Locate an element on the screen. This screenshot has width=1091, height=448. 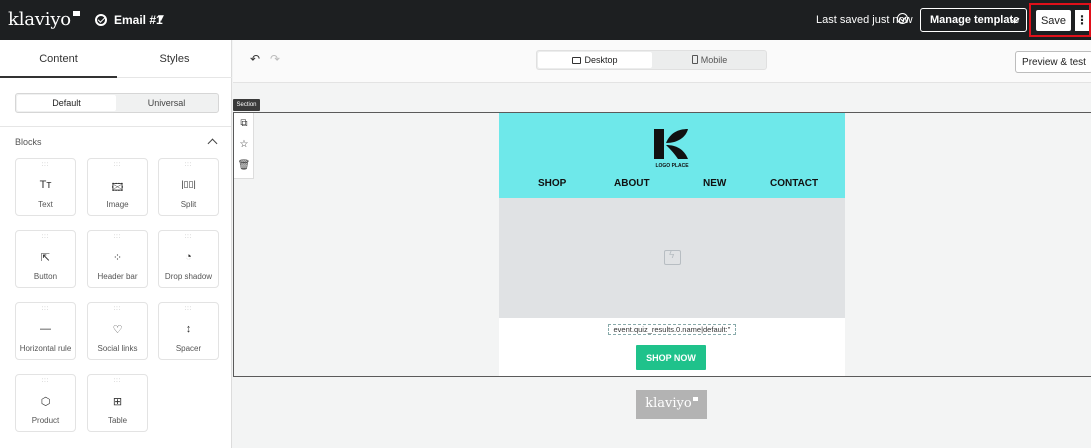
block-social-links: ::: ♡ Social links is located at coordinates (117, 331).